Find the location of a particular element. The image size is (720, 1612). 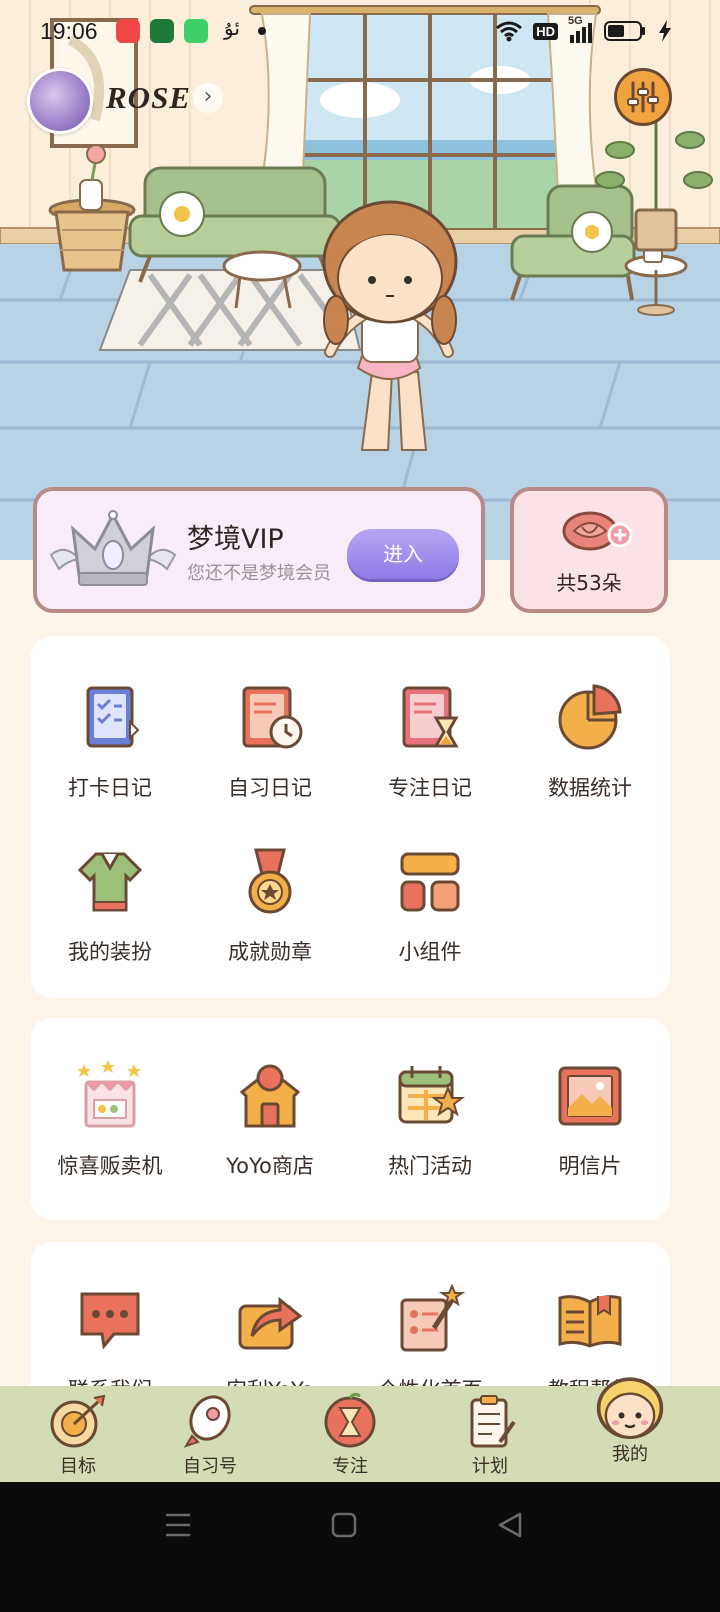

menu-achievement-medal: 成就勋章 is located at coordinates (270, 906).